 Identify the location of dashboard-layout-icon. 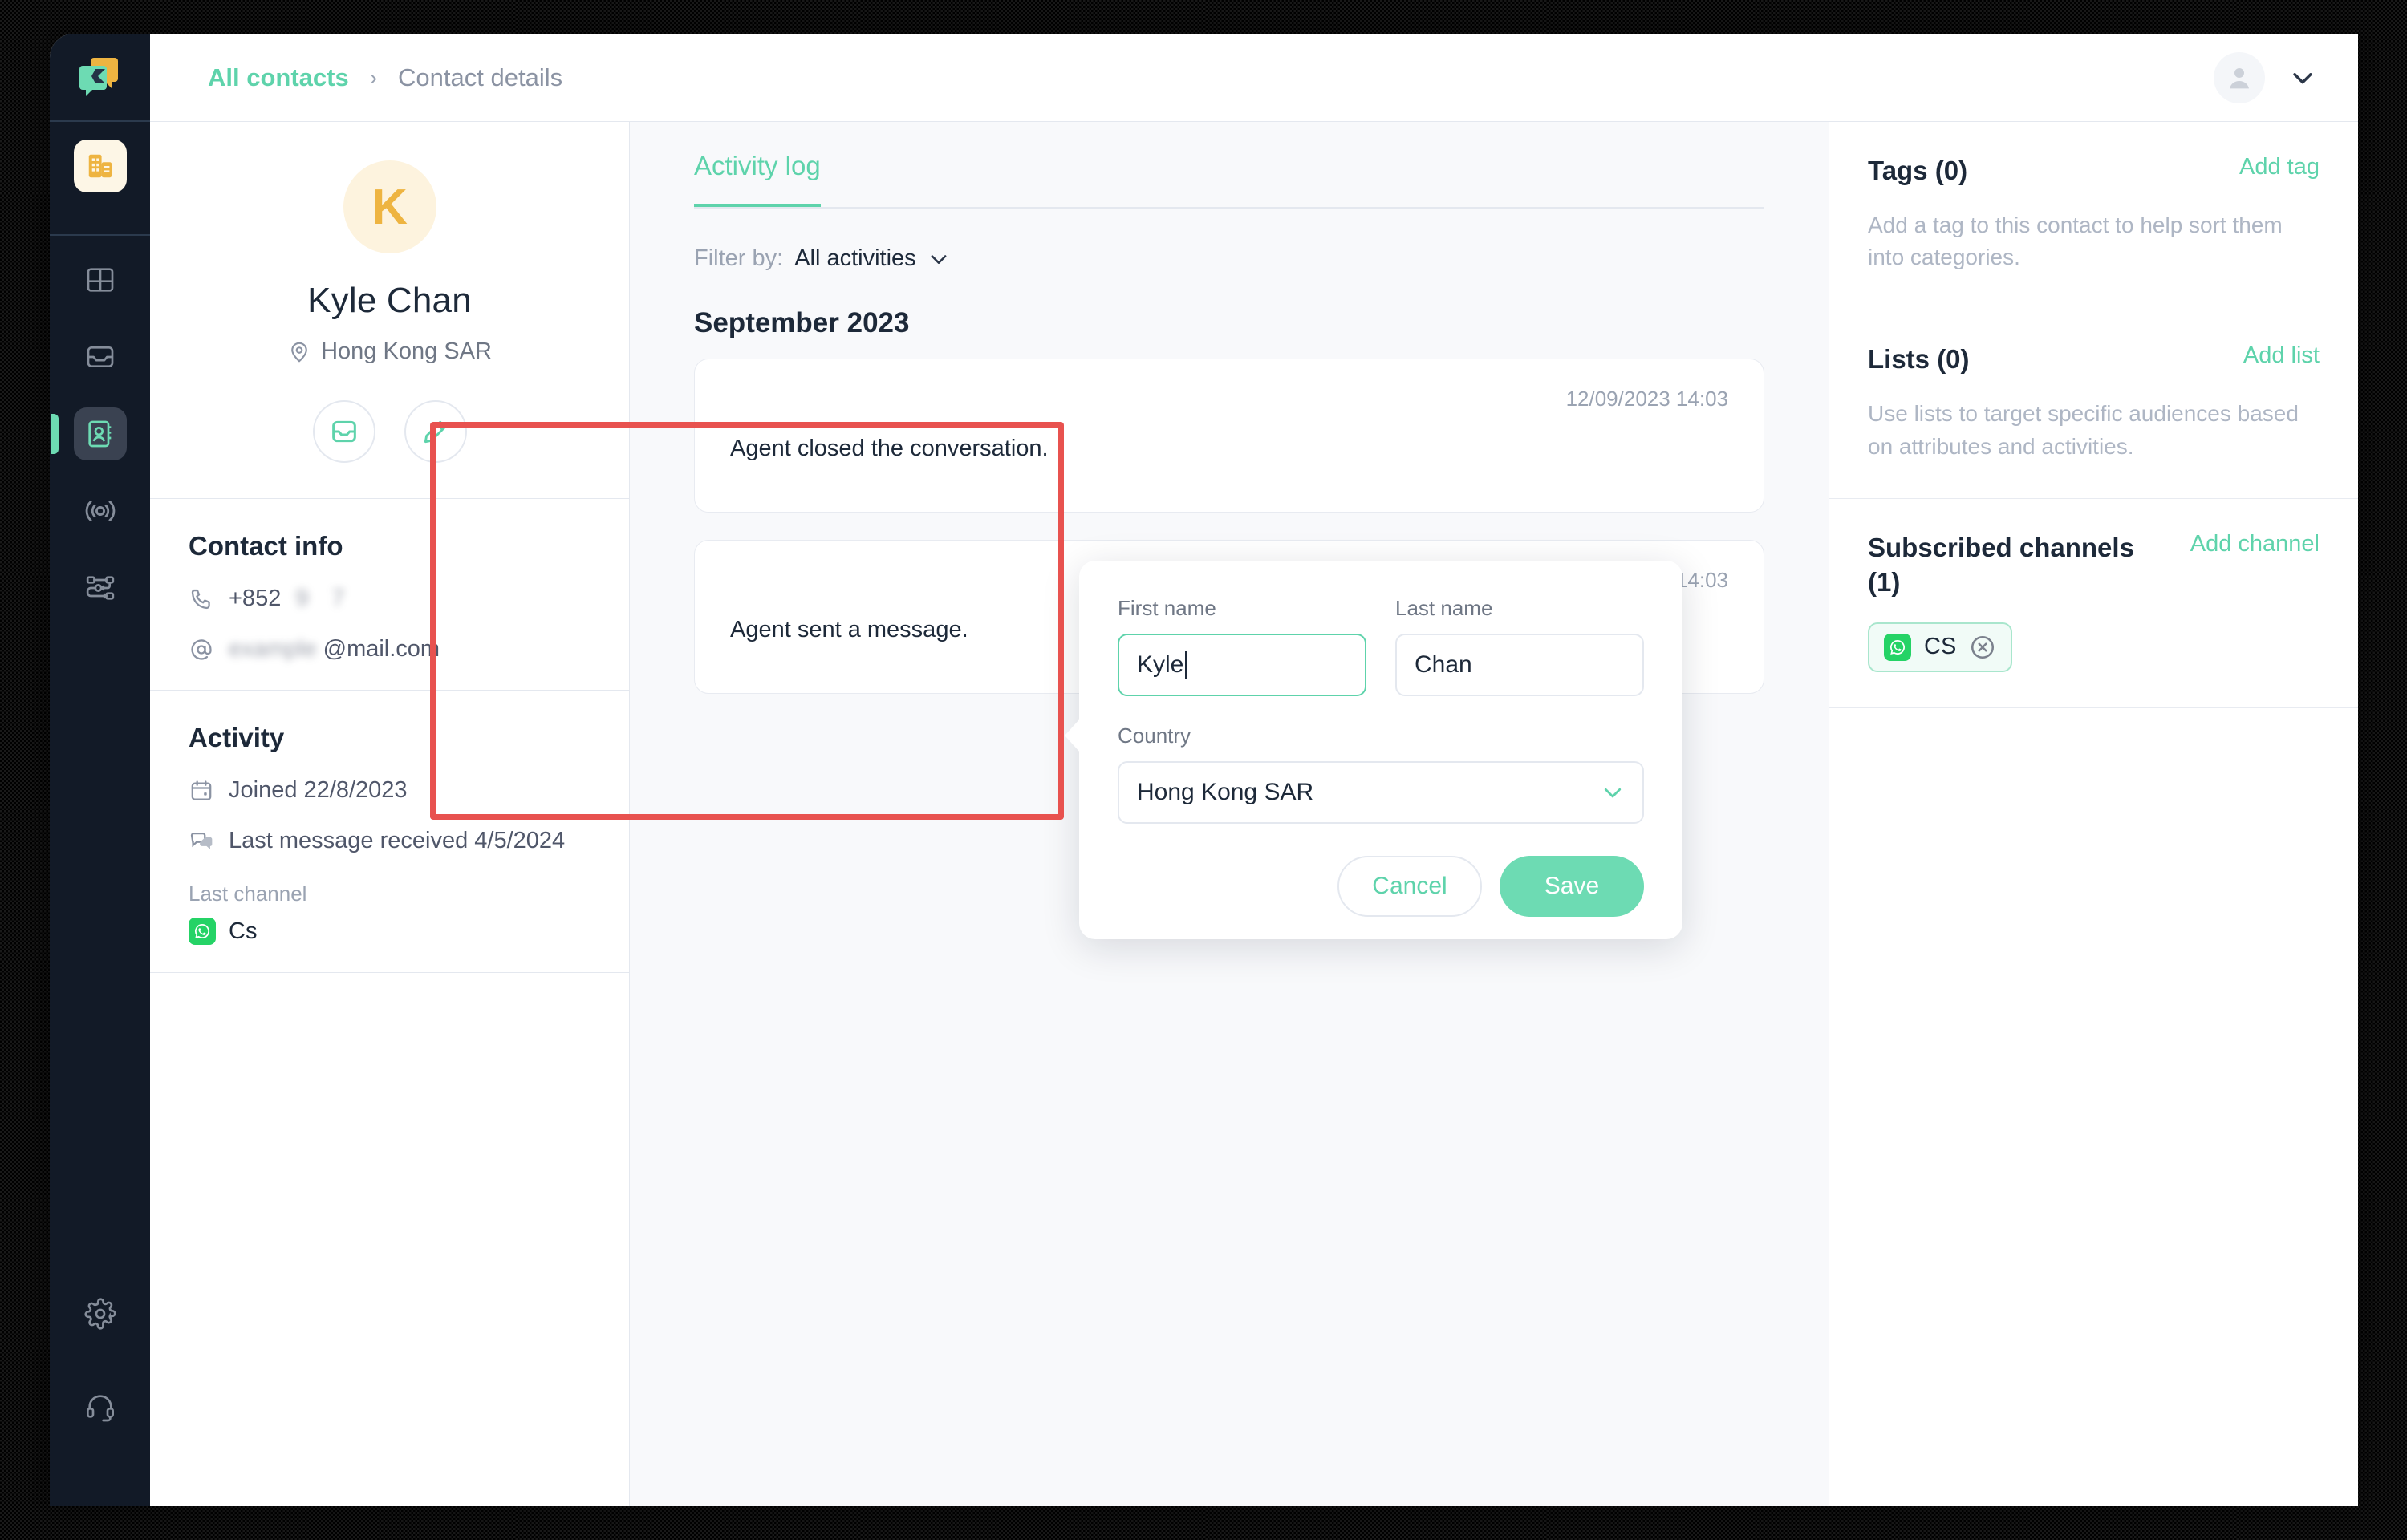
(100, 280).